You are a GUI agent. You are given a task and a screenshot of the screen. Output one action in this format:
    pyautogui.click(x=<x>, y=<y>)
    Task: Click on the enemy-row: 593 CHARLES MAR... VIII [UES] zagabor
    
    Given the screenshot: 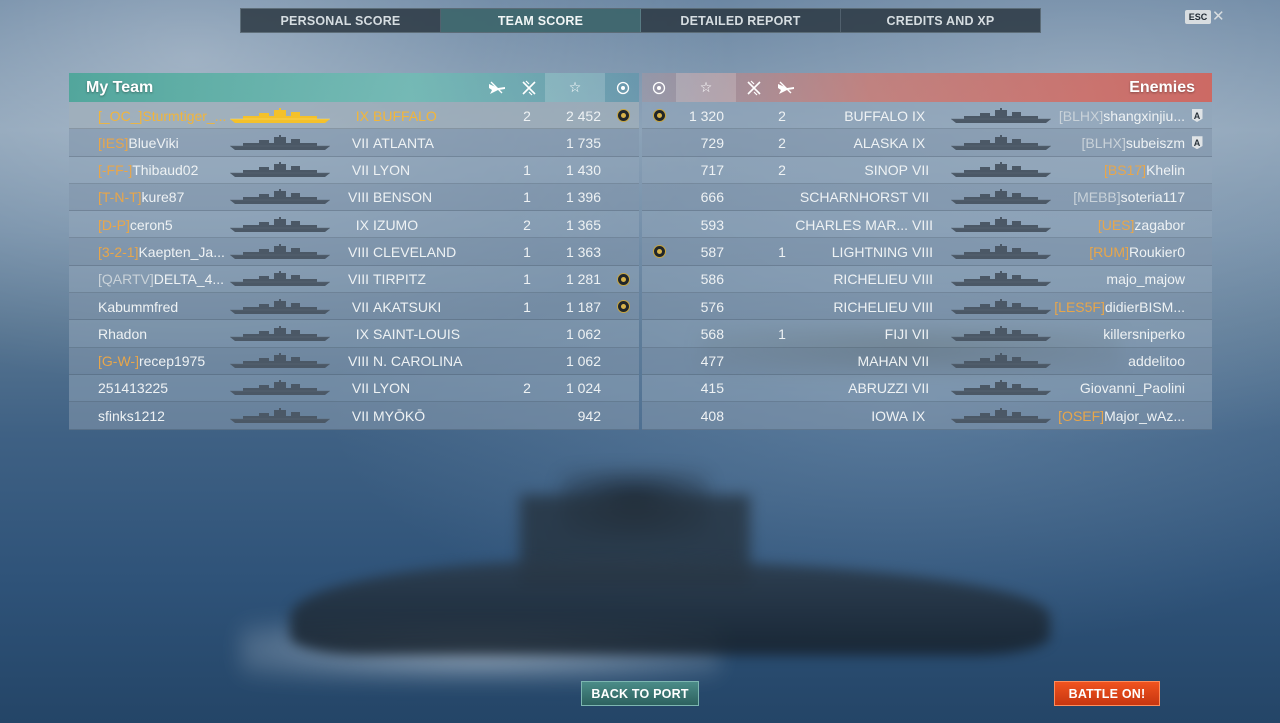 What is the action you would take?
    pyautogui.click(x=927, y=225)
    